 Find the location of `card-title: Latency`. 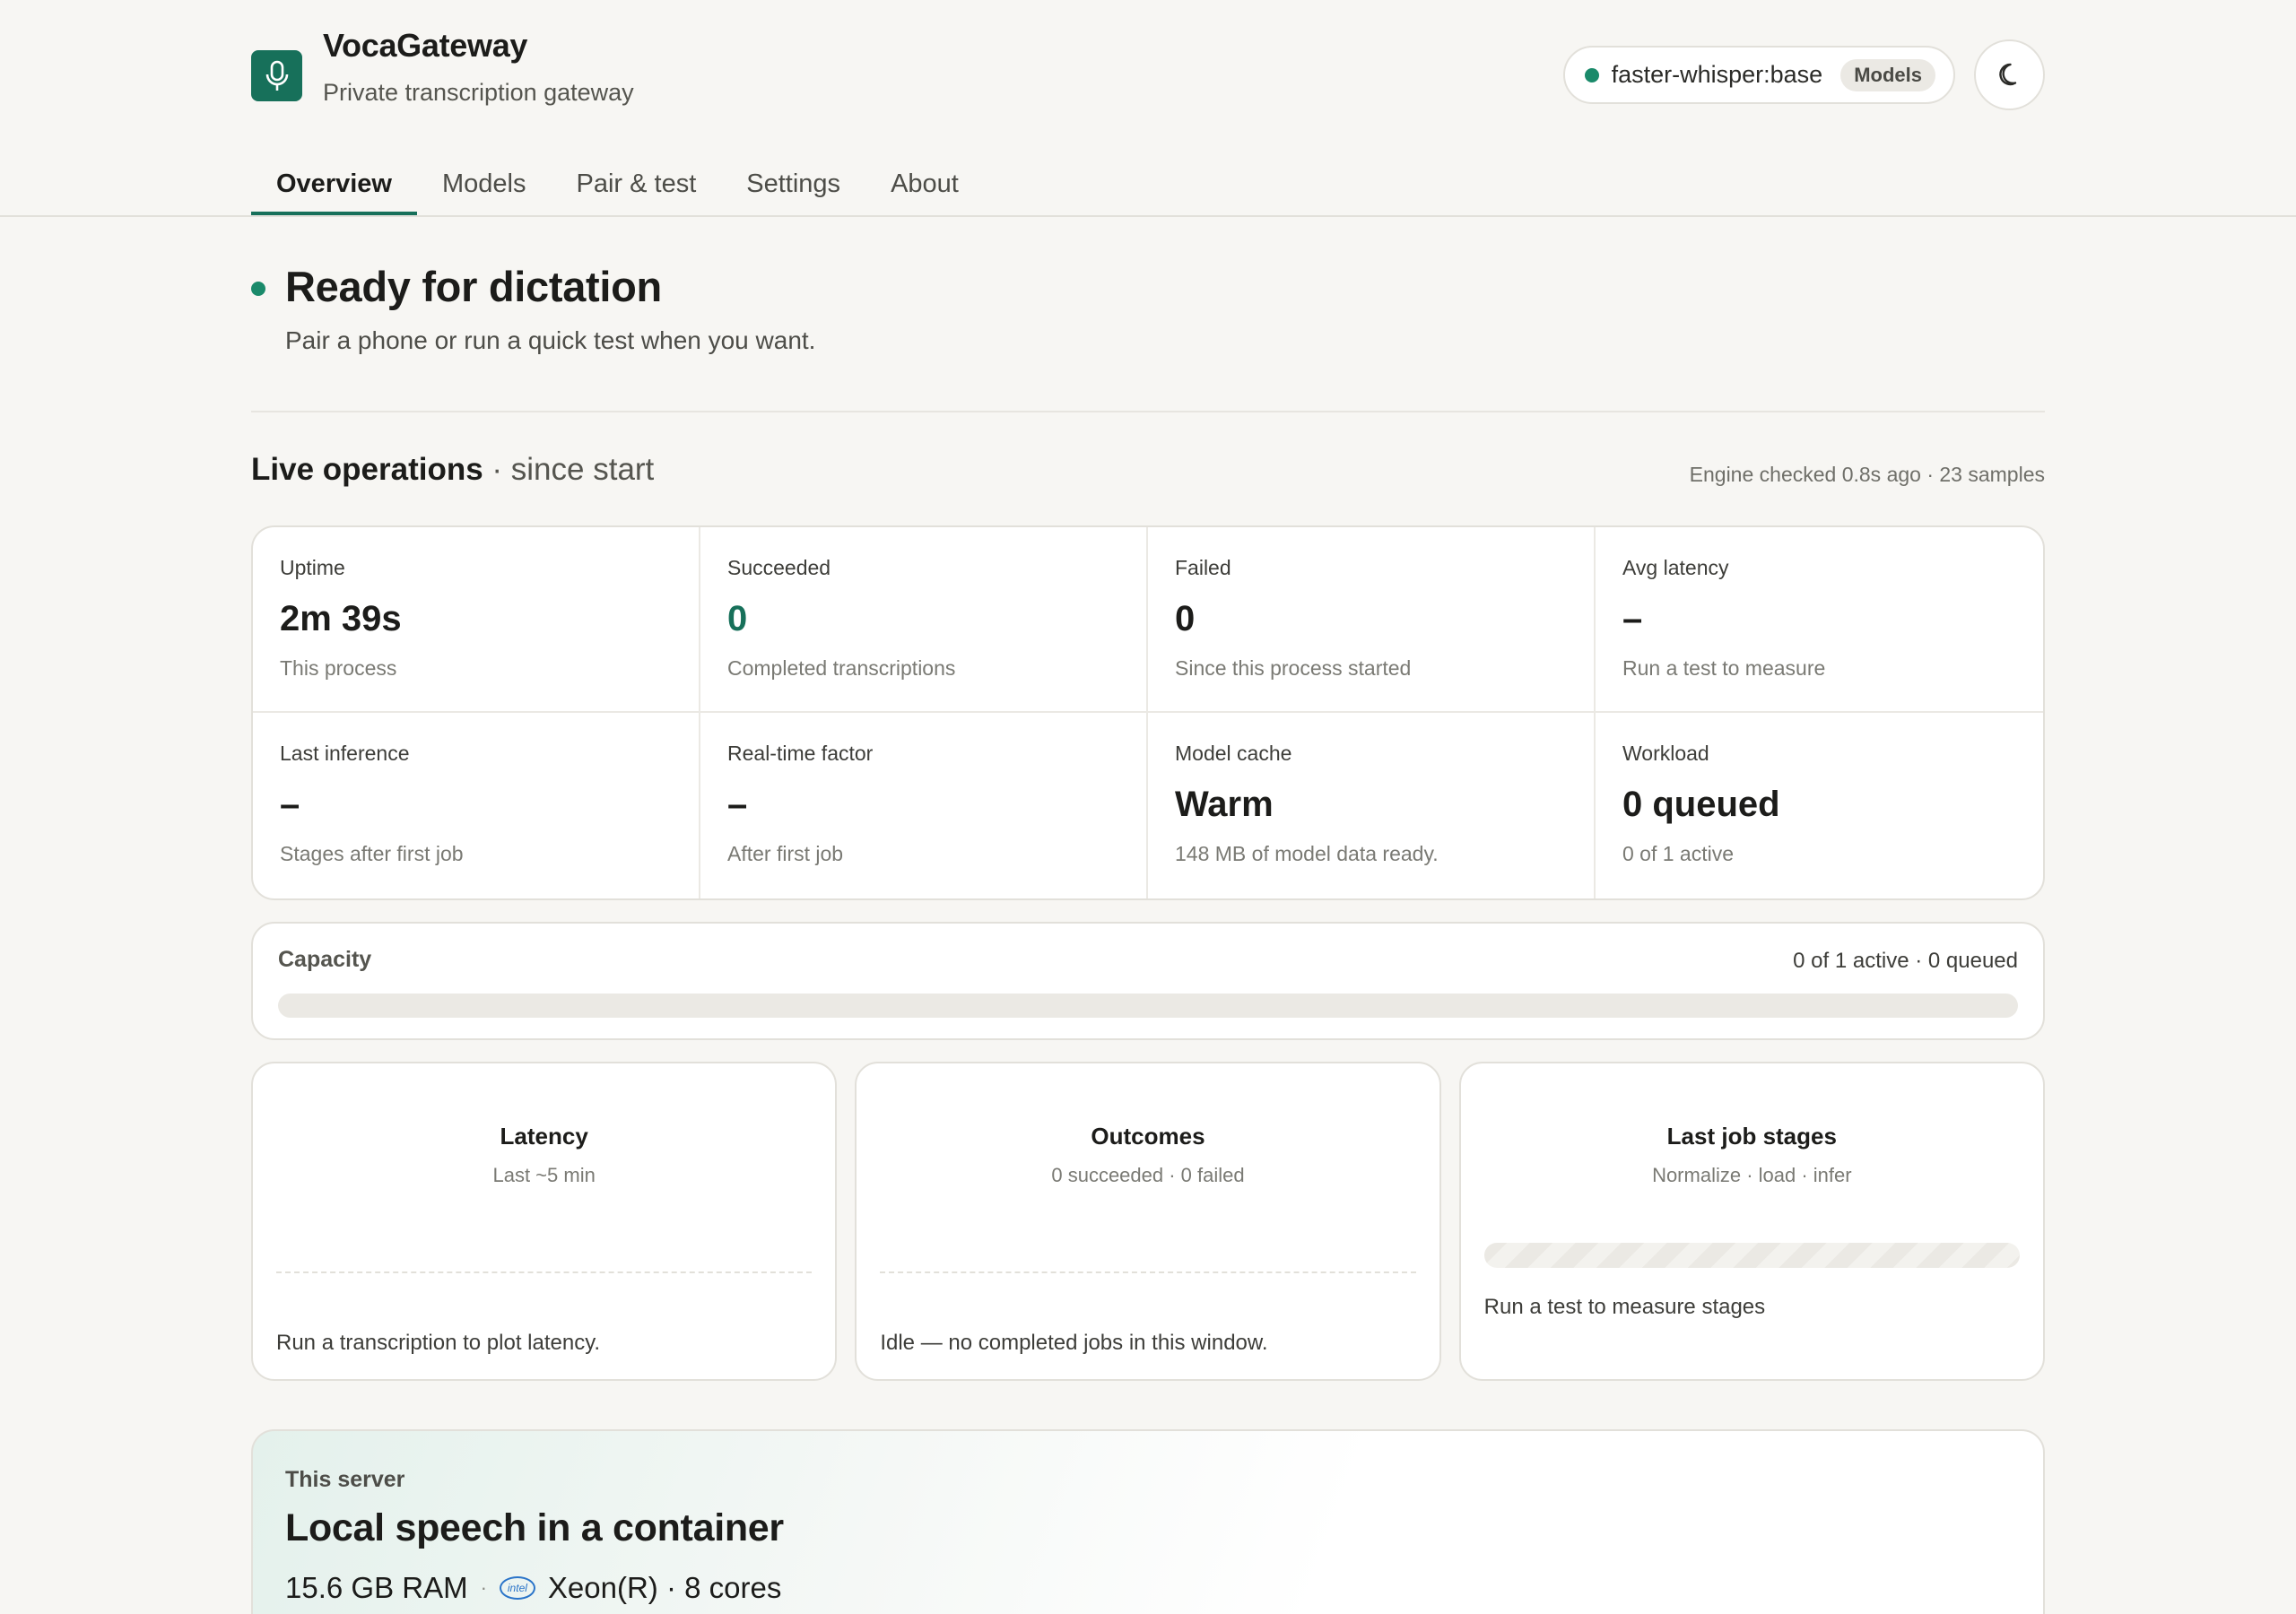

card-title: Latency is located at coordinates (544, 1136).